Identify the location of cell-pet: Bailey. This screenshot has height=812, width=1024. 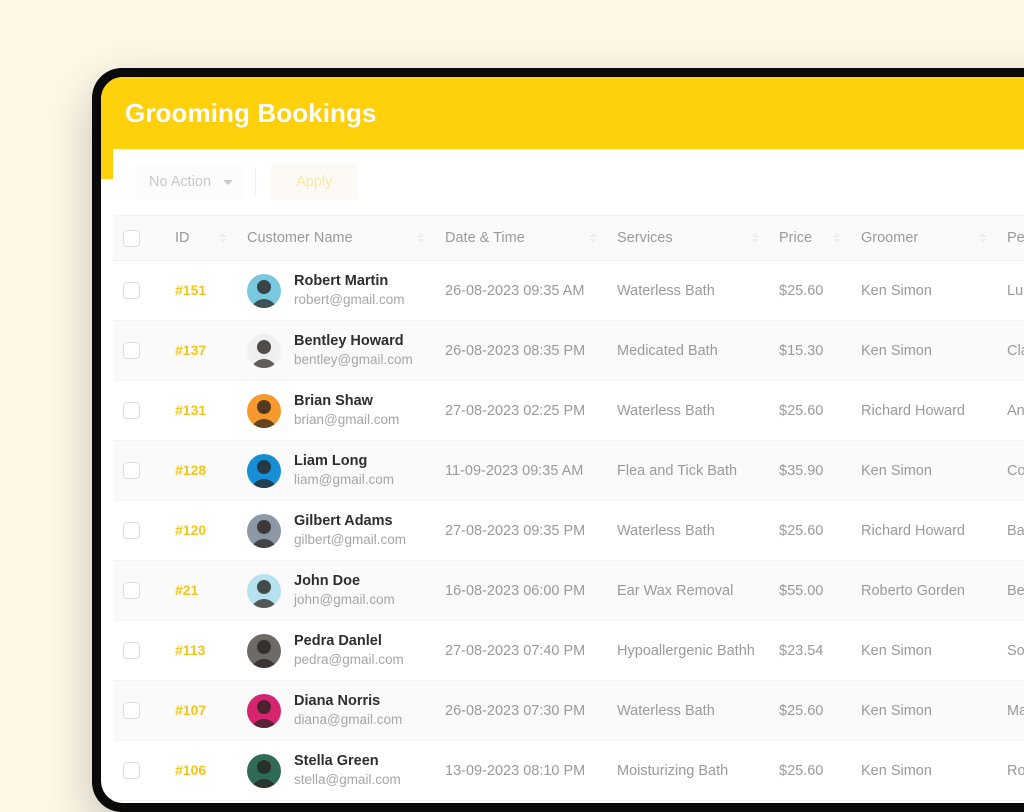
(1010, 530).